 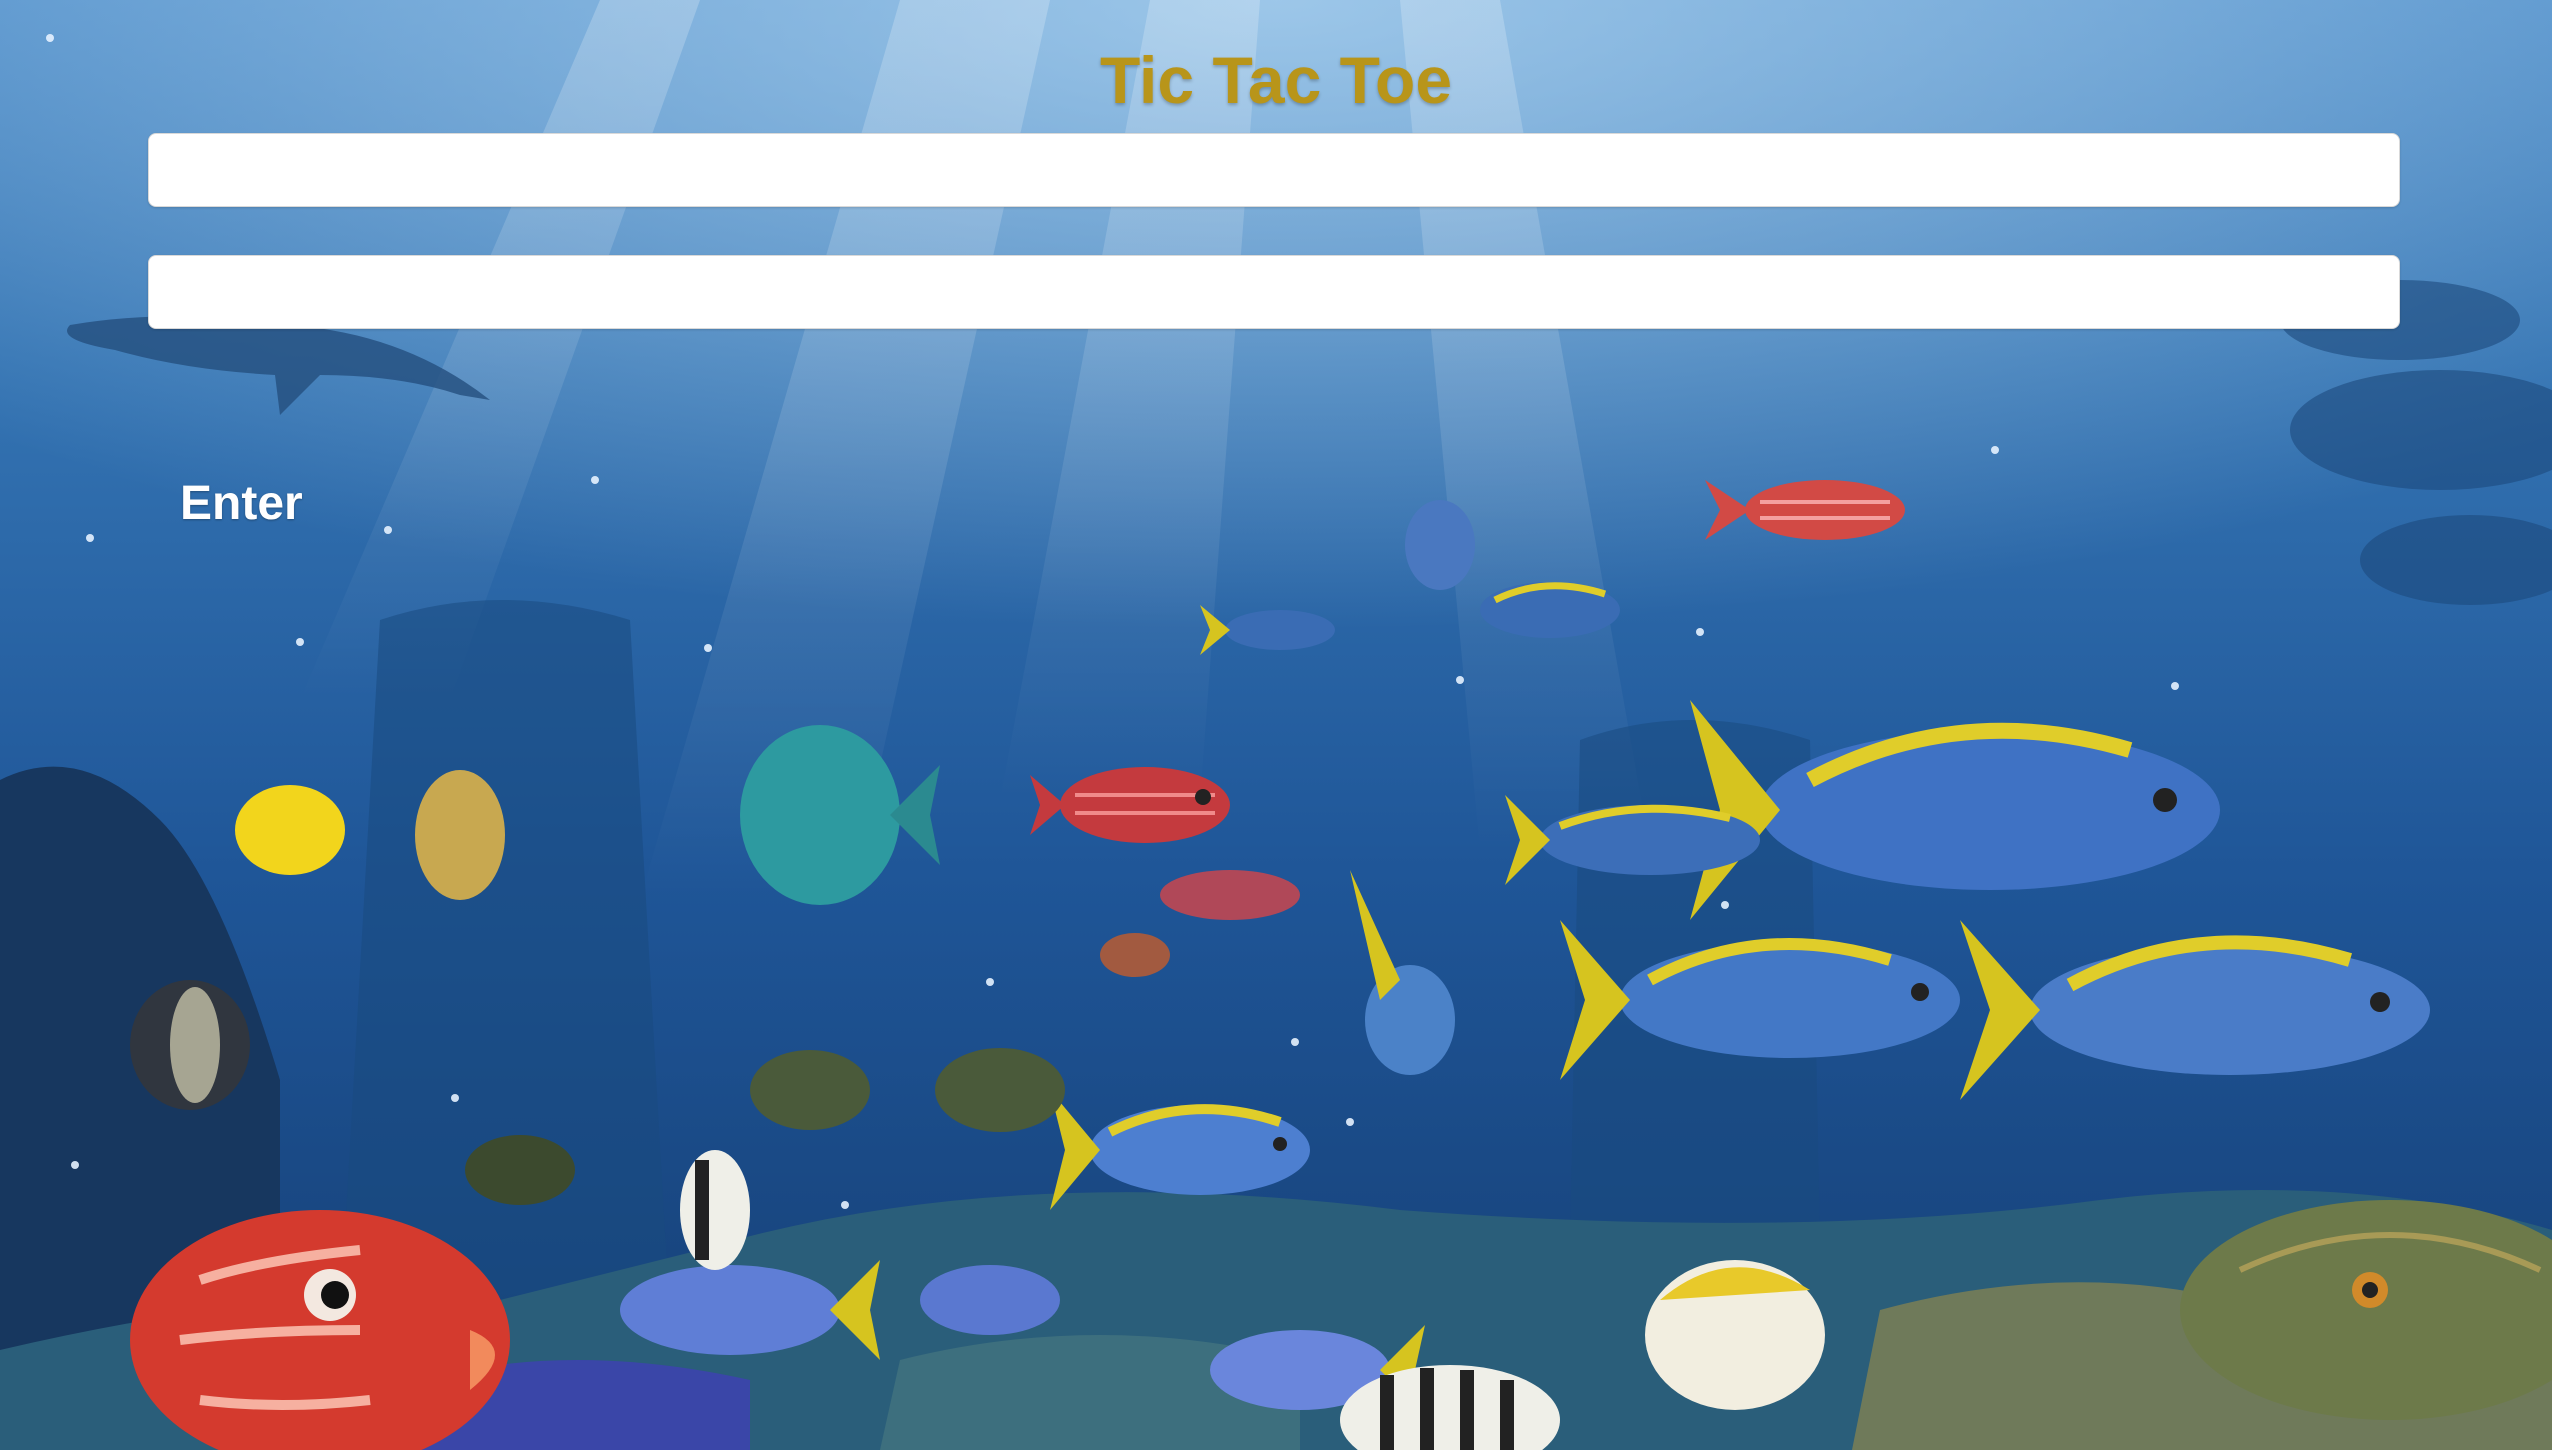 What do you see at coordinates (1276, 80) in the screenshot?
I see `page-title: Tic Tac Toe` at bounding box center [1276, 80].